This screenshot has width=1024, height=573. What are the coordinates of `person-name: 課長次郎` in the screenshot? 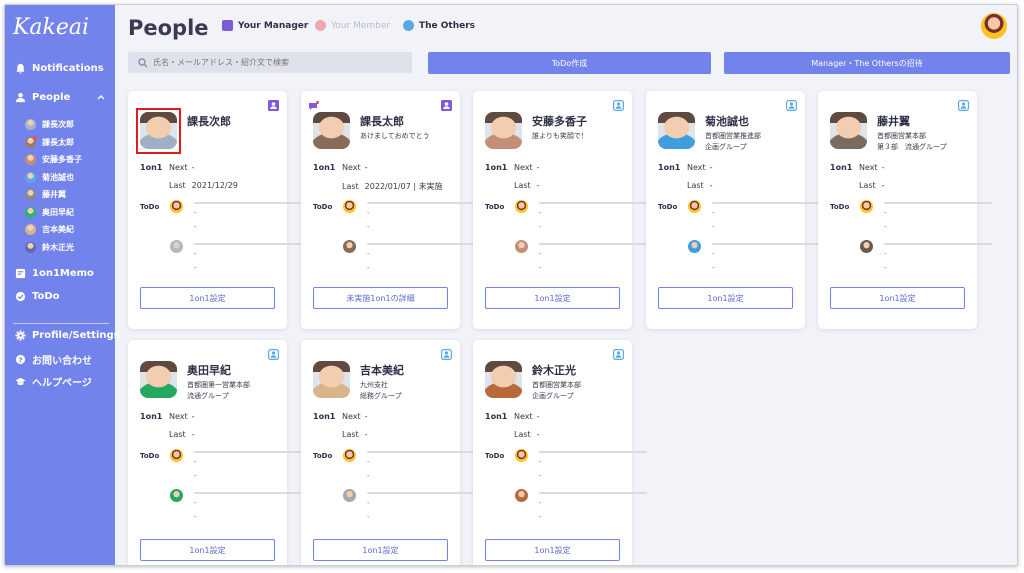 It's located at (209, 121).